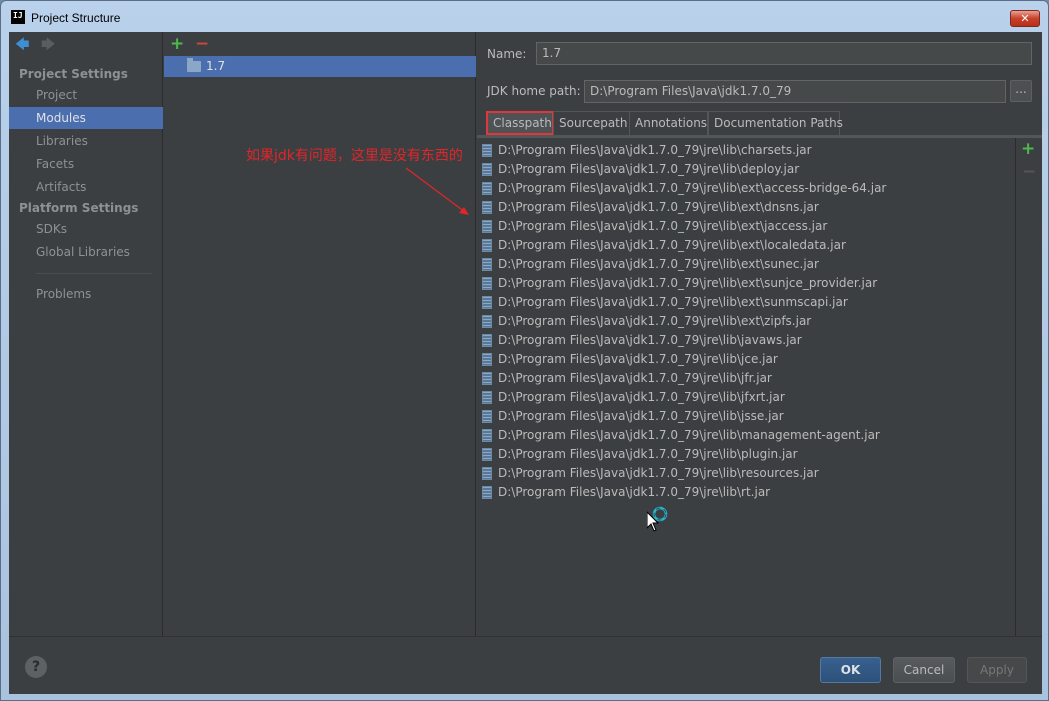  Describe the element at coordinates (79, 208) in the screenshot. I see `platform-settings-heading: Platform Settings` at that location.